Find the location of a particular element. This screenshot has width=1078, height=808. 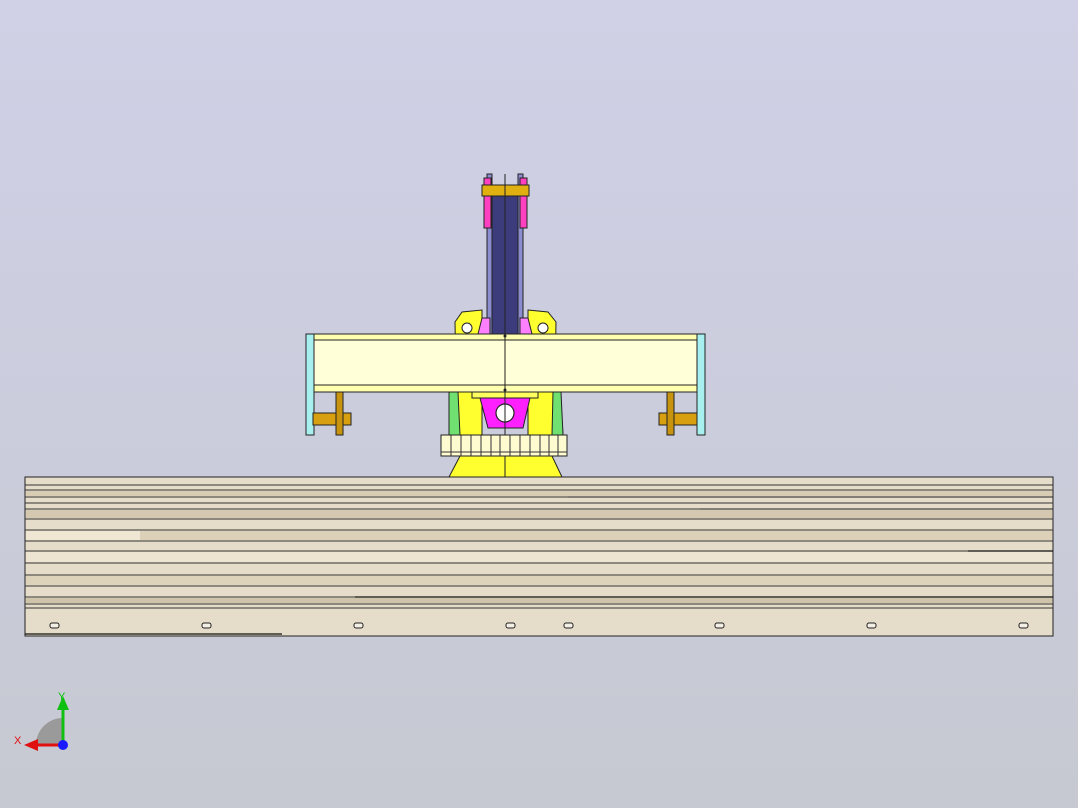

triad-quadrant-shading is located at coordinates (49, 731).